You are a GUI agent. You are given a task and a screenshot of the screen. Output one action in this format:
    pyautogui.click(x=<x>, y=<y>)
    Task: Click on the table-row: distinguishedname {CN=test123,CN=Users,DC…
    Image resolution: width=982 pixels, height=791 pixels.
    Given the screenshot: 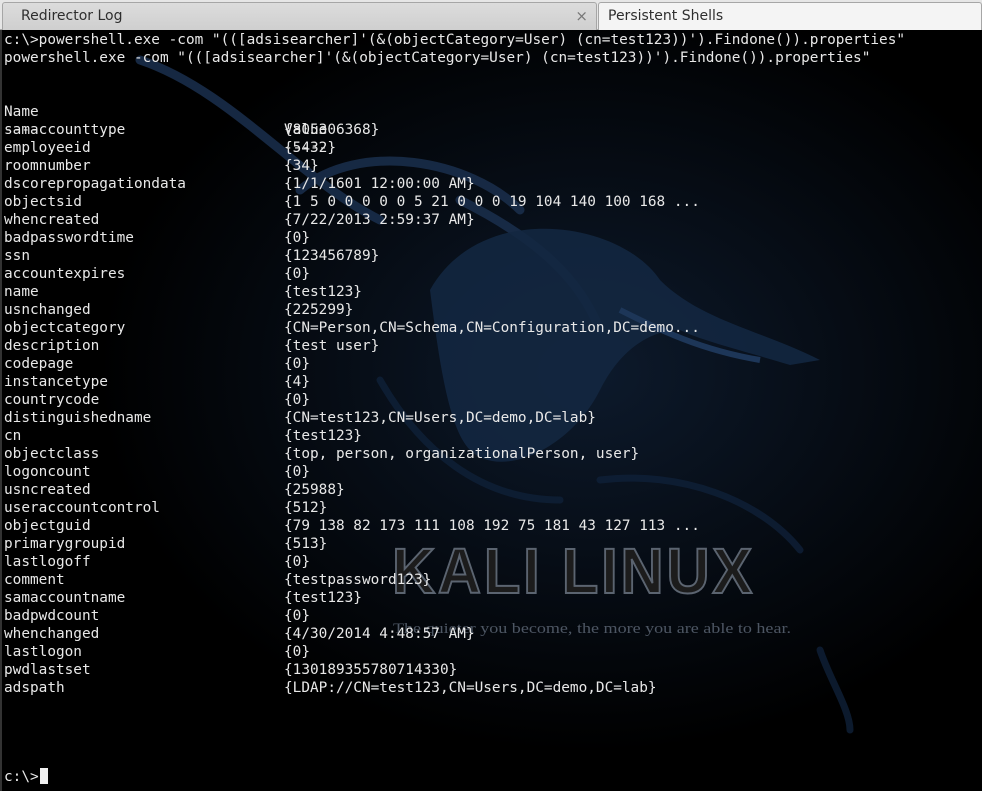 What is the action you would take?
    pyautogui.click(x=493, y=418)
    